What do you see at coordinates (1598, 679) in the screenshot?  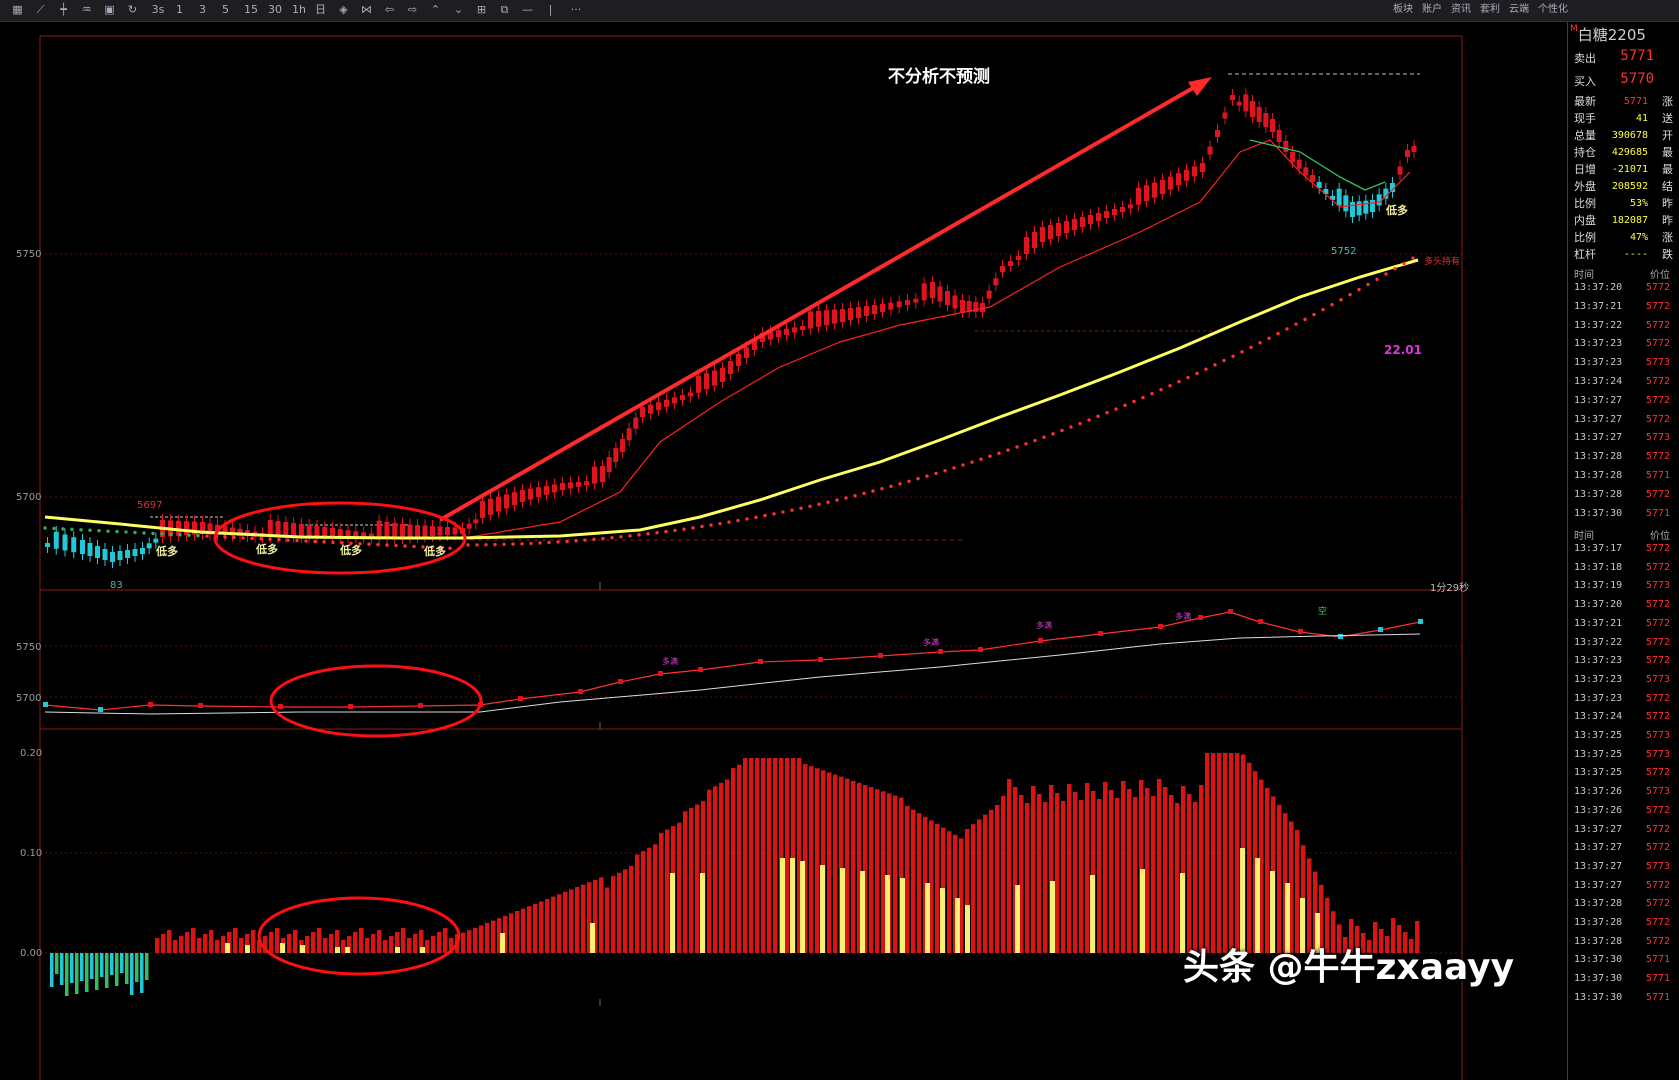 I see `tick-time: 13:37:23` at bounding box center [1598, 679].